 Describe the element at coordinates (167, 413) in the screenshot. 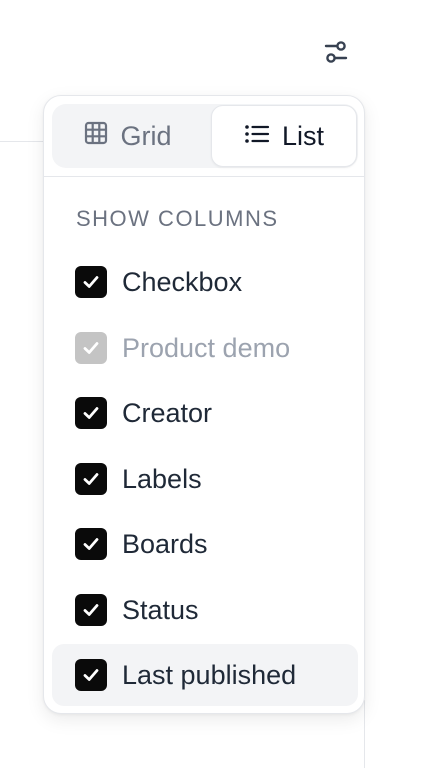

I see `column-option-label: Creator` at that location.